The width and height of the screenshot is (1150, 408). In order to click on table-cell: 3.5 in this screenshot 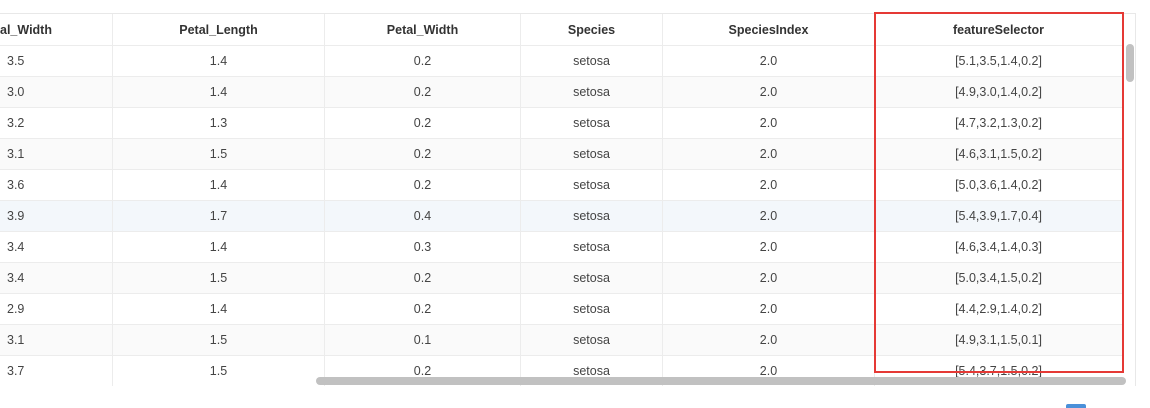, I will do `click(56, 61)`.